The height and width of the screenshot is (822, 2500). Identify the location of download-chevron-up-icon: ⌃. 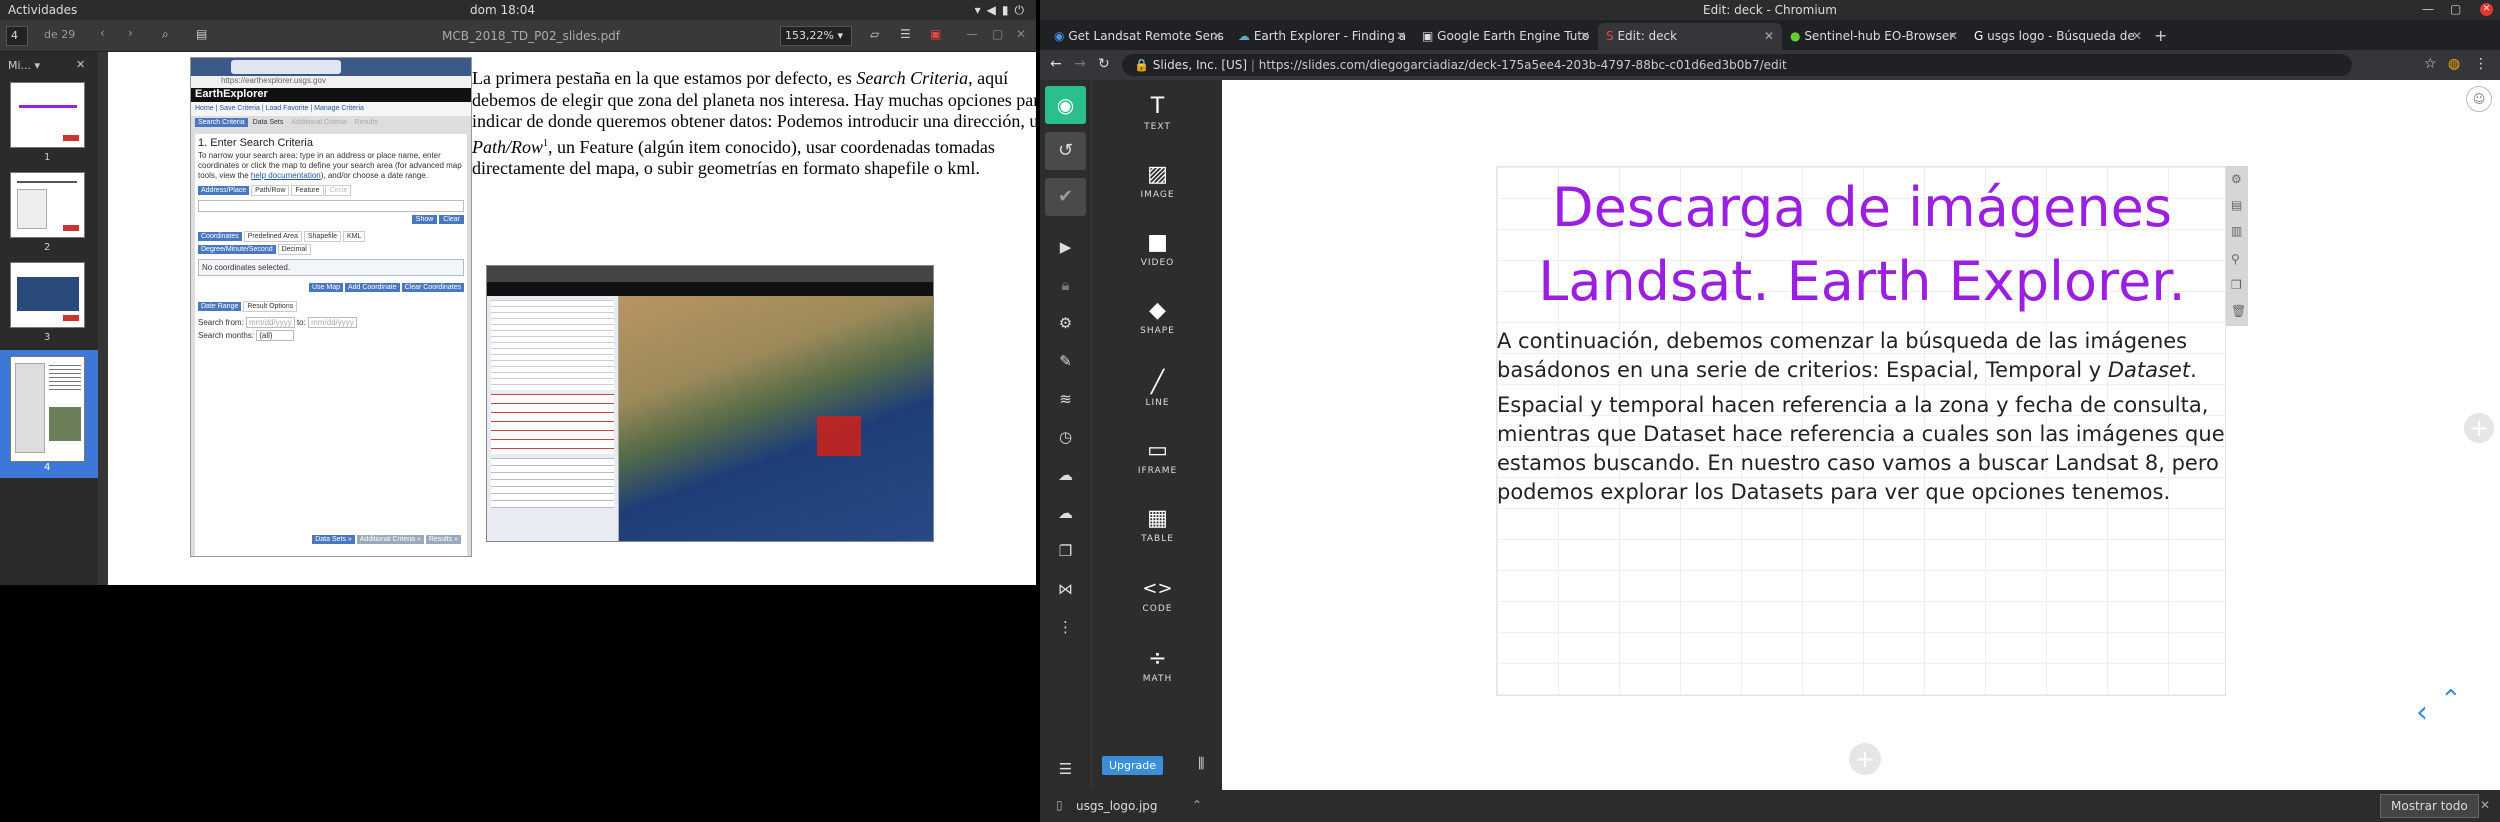
(1197, 805).